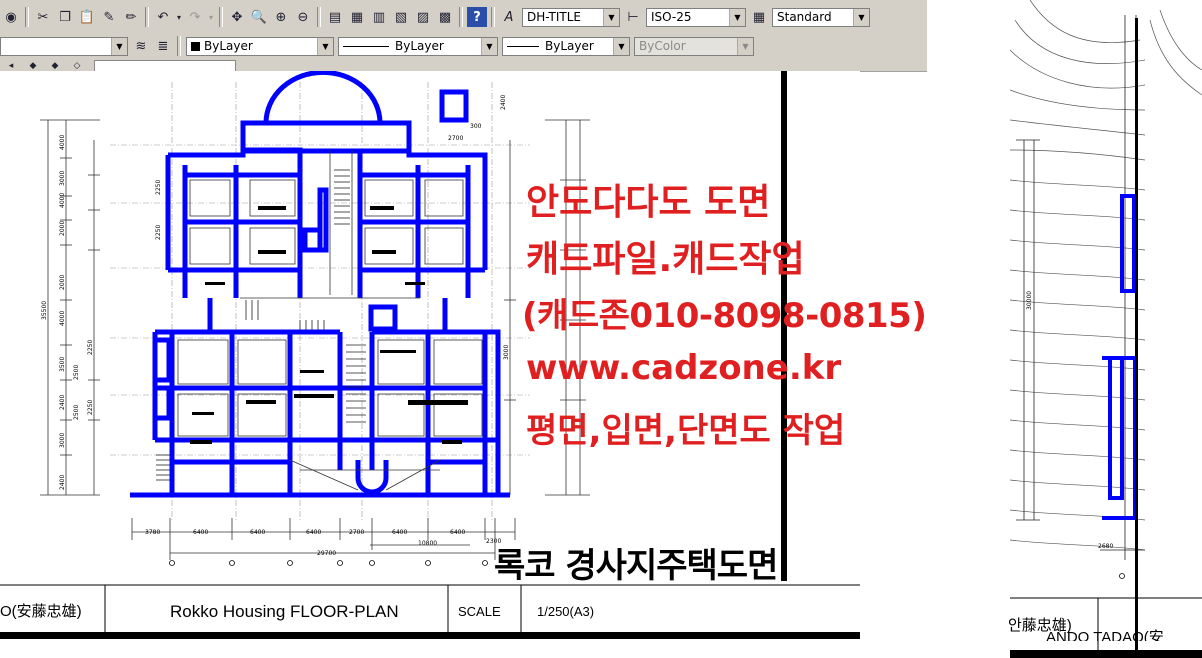  I want to click on dim-left-4: 2000, so click(62, 282).